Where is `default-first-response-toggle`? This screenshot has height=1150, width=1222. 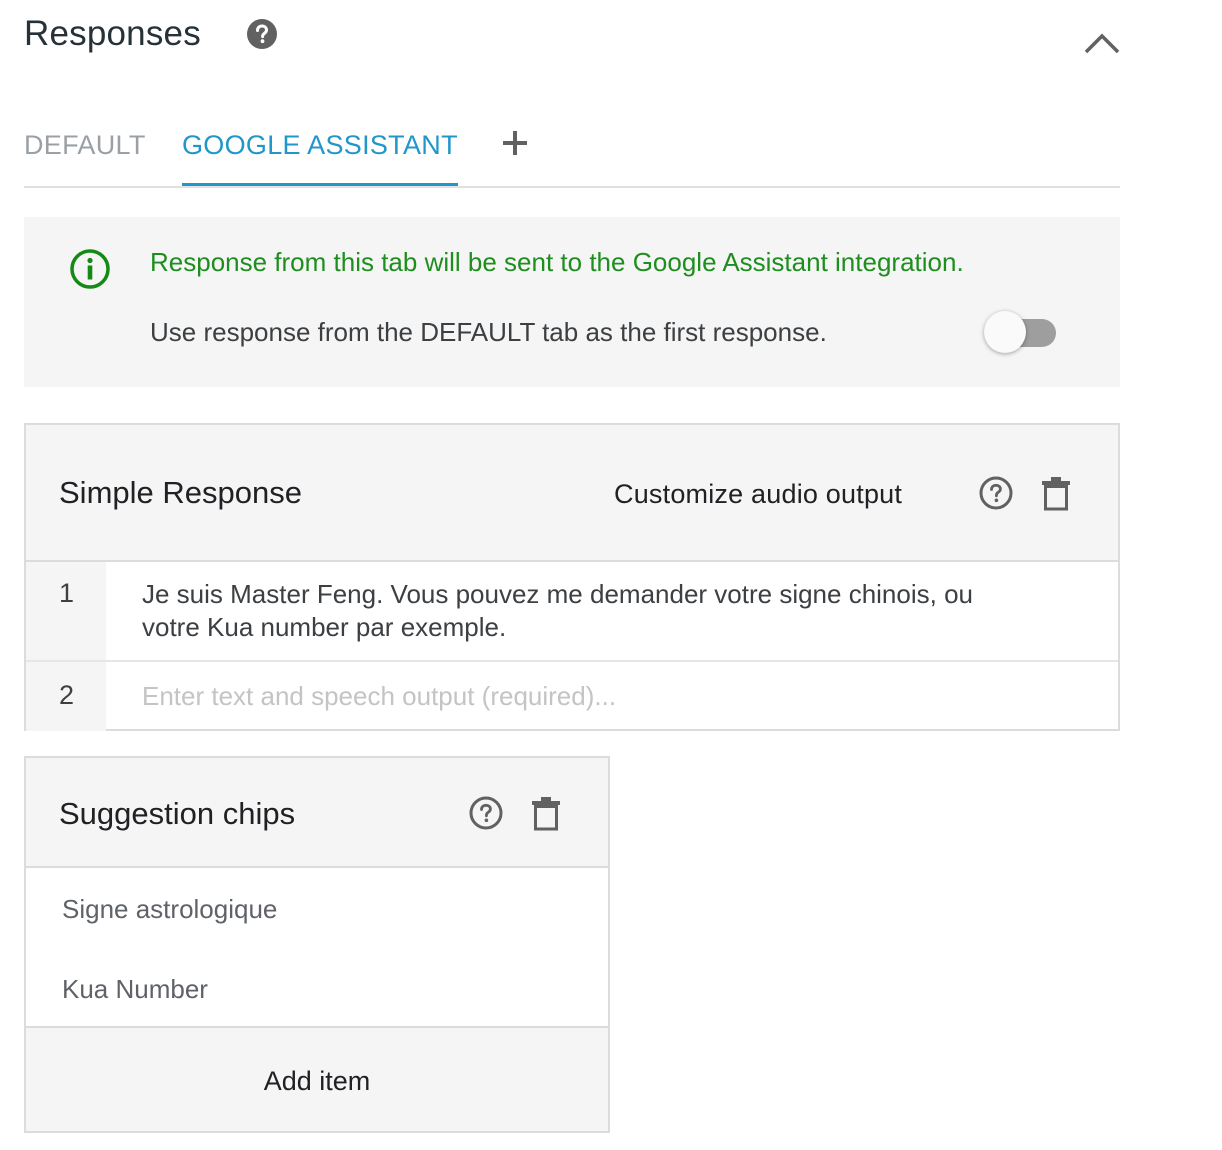
default-first-response-toggle is located at coordinates (1021, 332).